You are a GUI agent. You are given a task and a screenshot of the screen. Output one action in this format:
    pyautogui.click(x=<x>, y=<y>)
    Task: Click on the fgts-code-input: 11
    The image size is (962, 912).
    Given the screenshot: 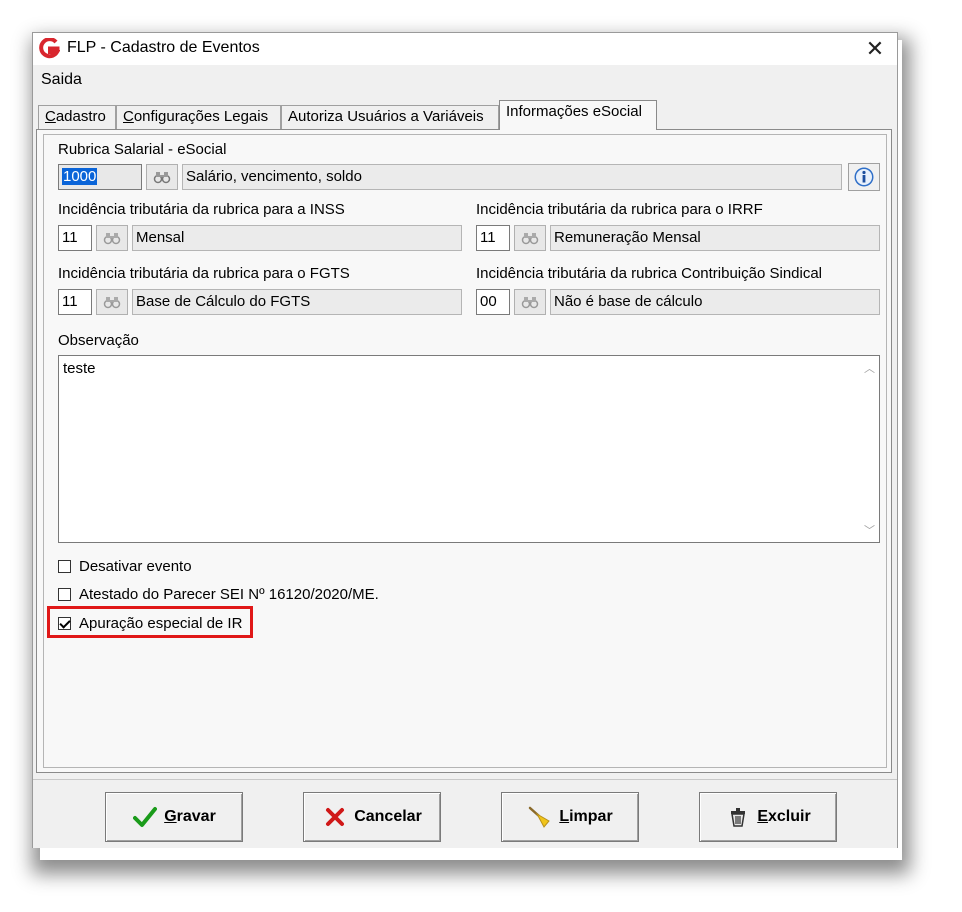 What is the action you would take?
    pyautogui.click(x=75, y=302)
    